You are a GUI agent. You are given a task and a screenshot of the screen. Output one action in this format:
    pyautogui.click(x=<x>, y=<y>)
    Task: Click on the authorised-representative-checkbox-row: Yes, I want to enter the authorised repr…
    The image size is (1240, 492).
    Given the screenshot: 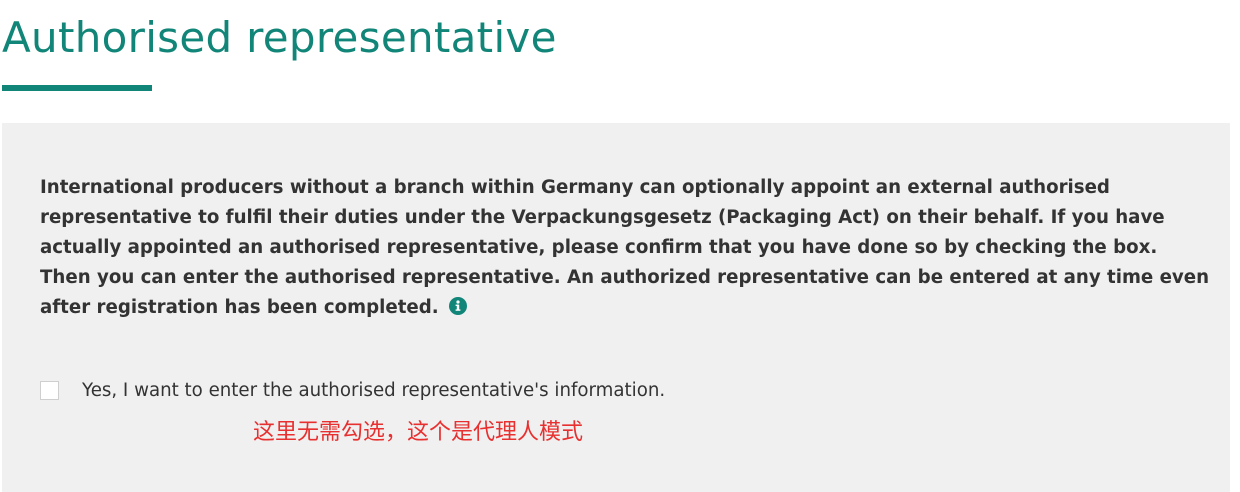 What is the action you would take?
    pyautogui.click(x=352, y=390)
    